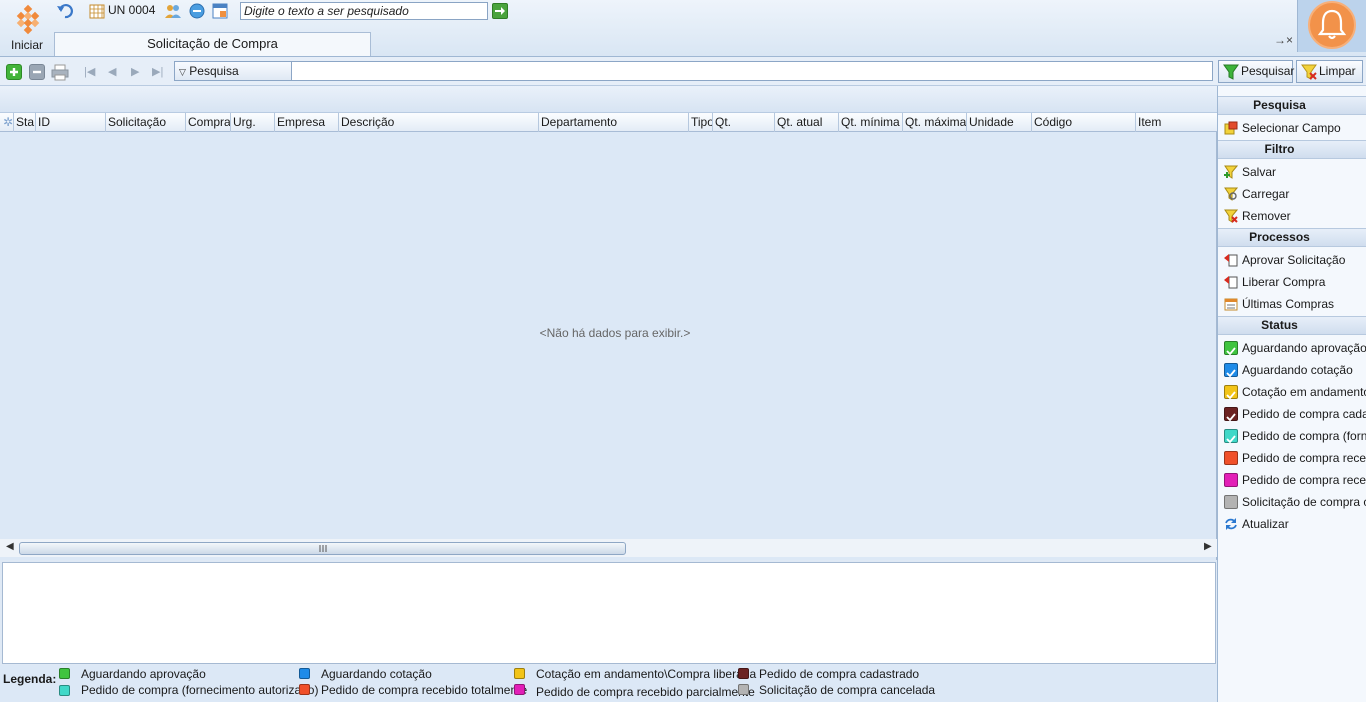 This screenshot has width=1366, height=702. I want to click on quick-search-input, so click(364, 11).